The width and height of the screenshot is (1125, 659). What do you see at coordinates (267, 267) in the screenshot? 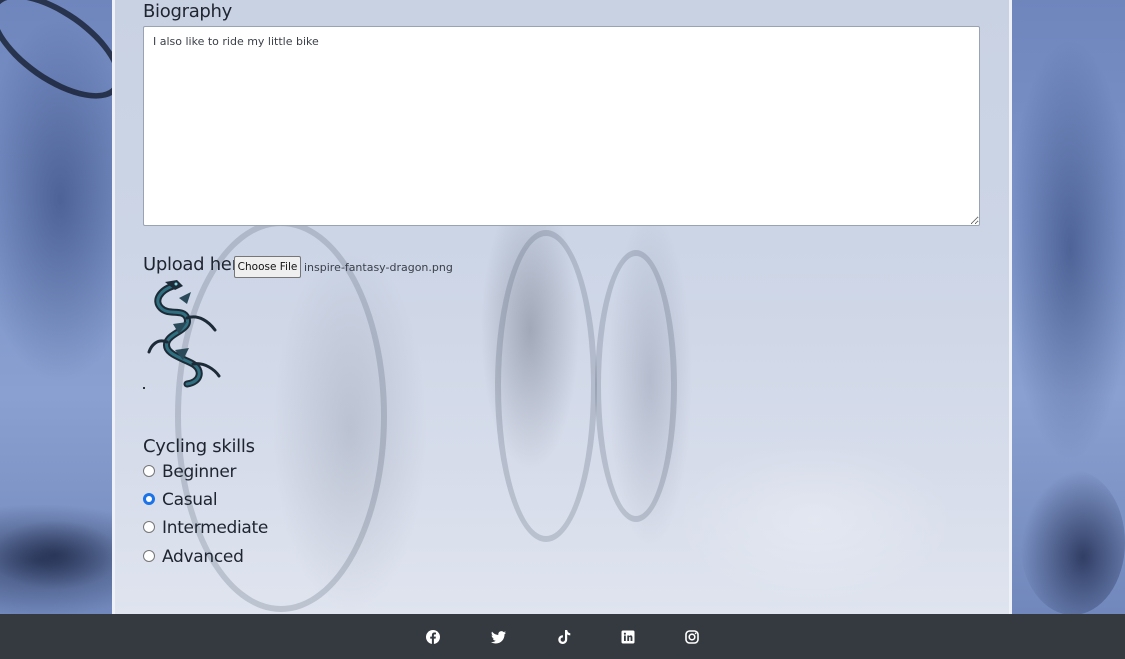
I see `choose-file-button: Choose File` at bounding box center [267, 267].